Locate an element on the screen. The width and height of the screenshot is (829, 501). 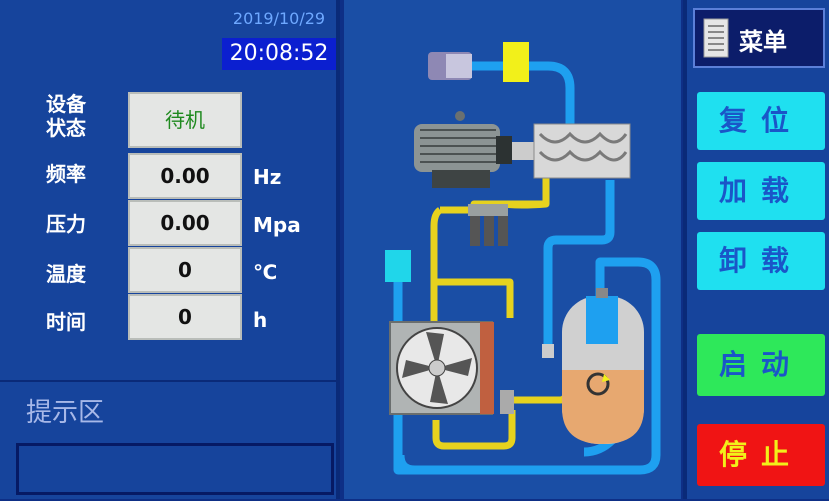
load-button: 加载 is located at coordinates (761, 191).